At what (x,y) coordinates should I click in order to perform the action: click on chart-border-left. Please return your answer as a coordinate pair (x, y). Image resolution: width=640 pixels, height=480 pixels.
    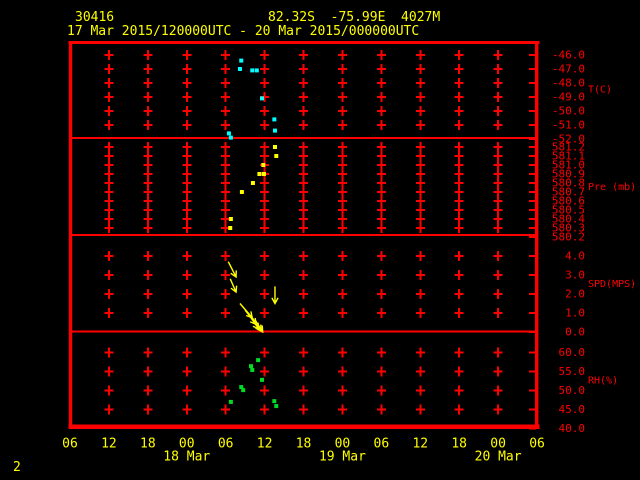
    Looking at the image, I should click on (70, 235).